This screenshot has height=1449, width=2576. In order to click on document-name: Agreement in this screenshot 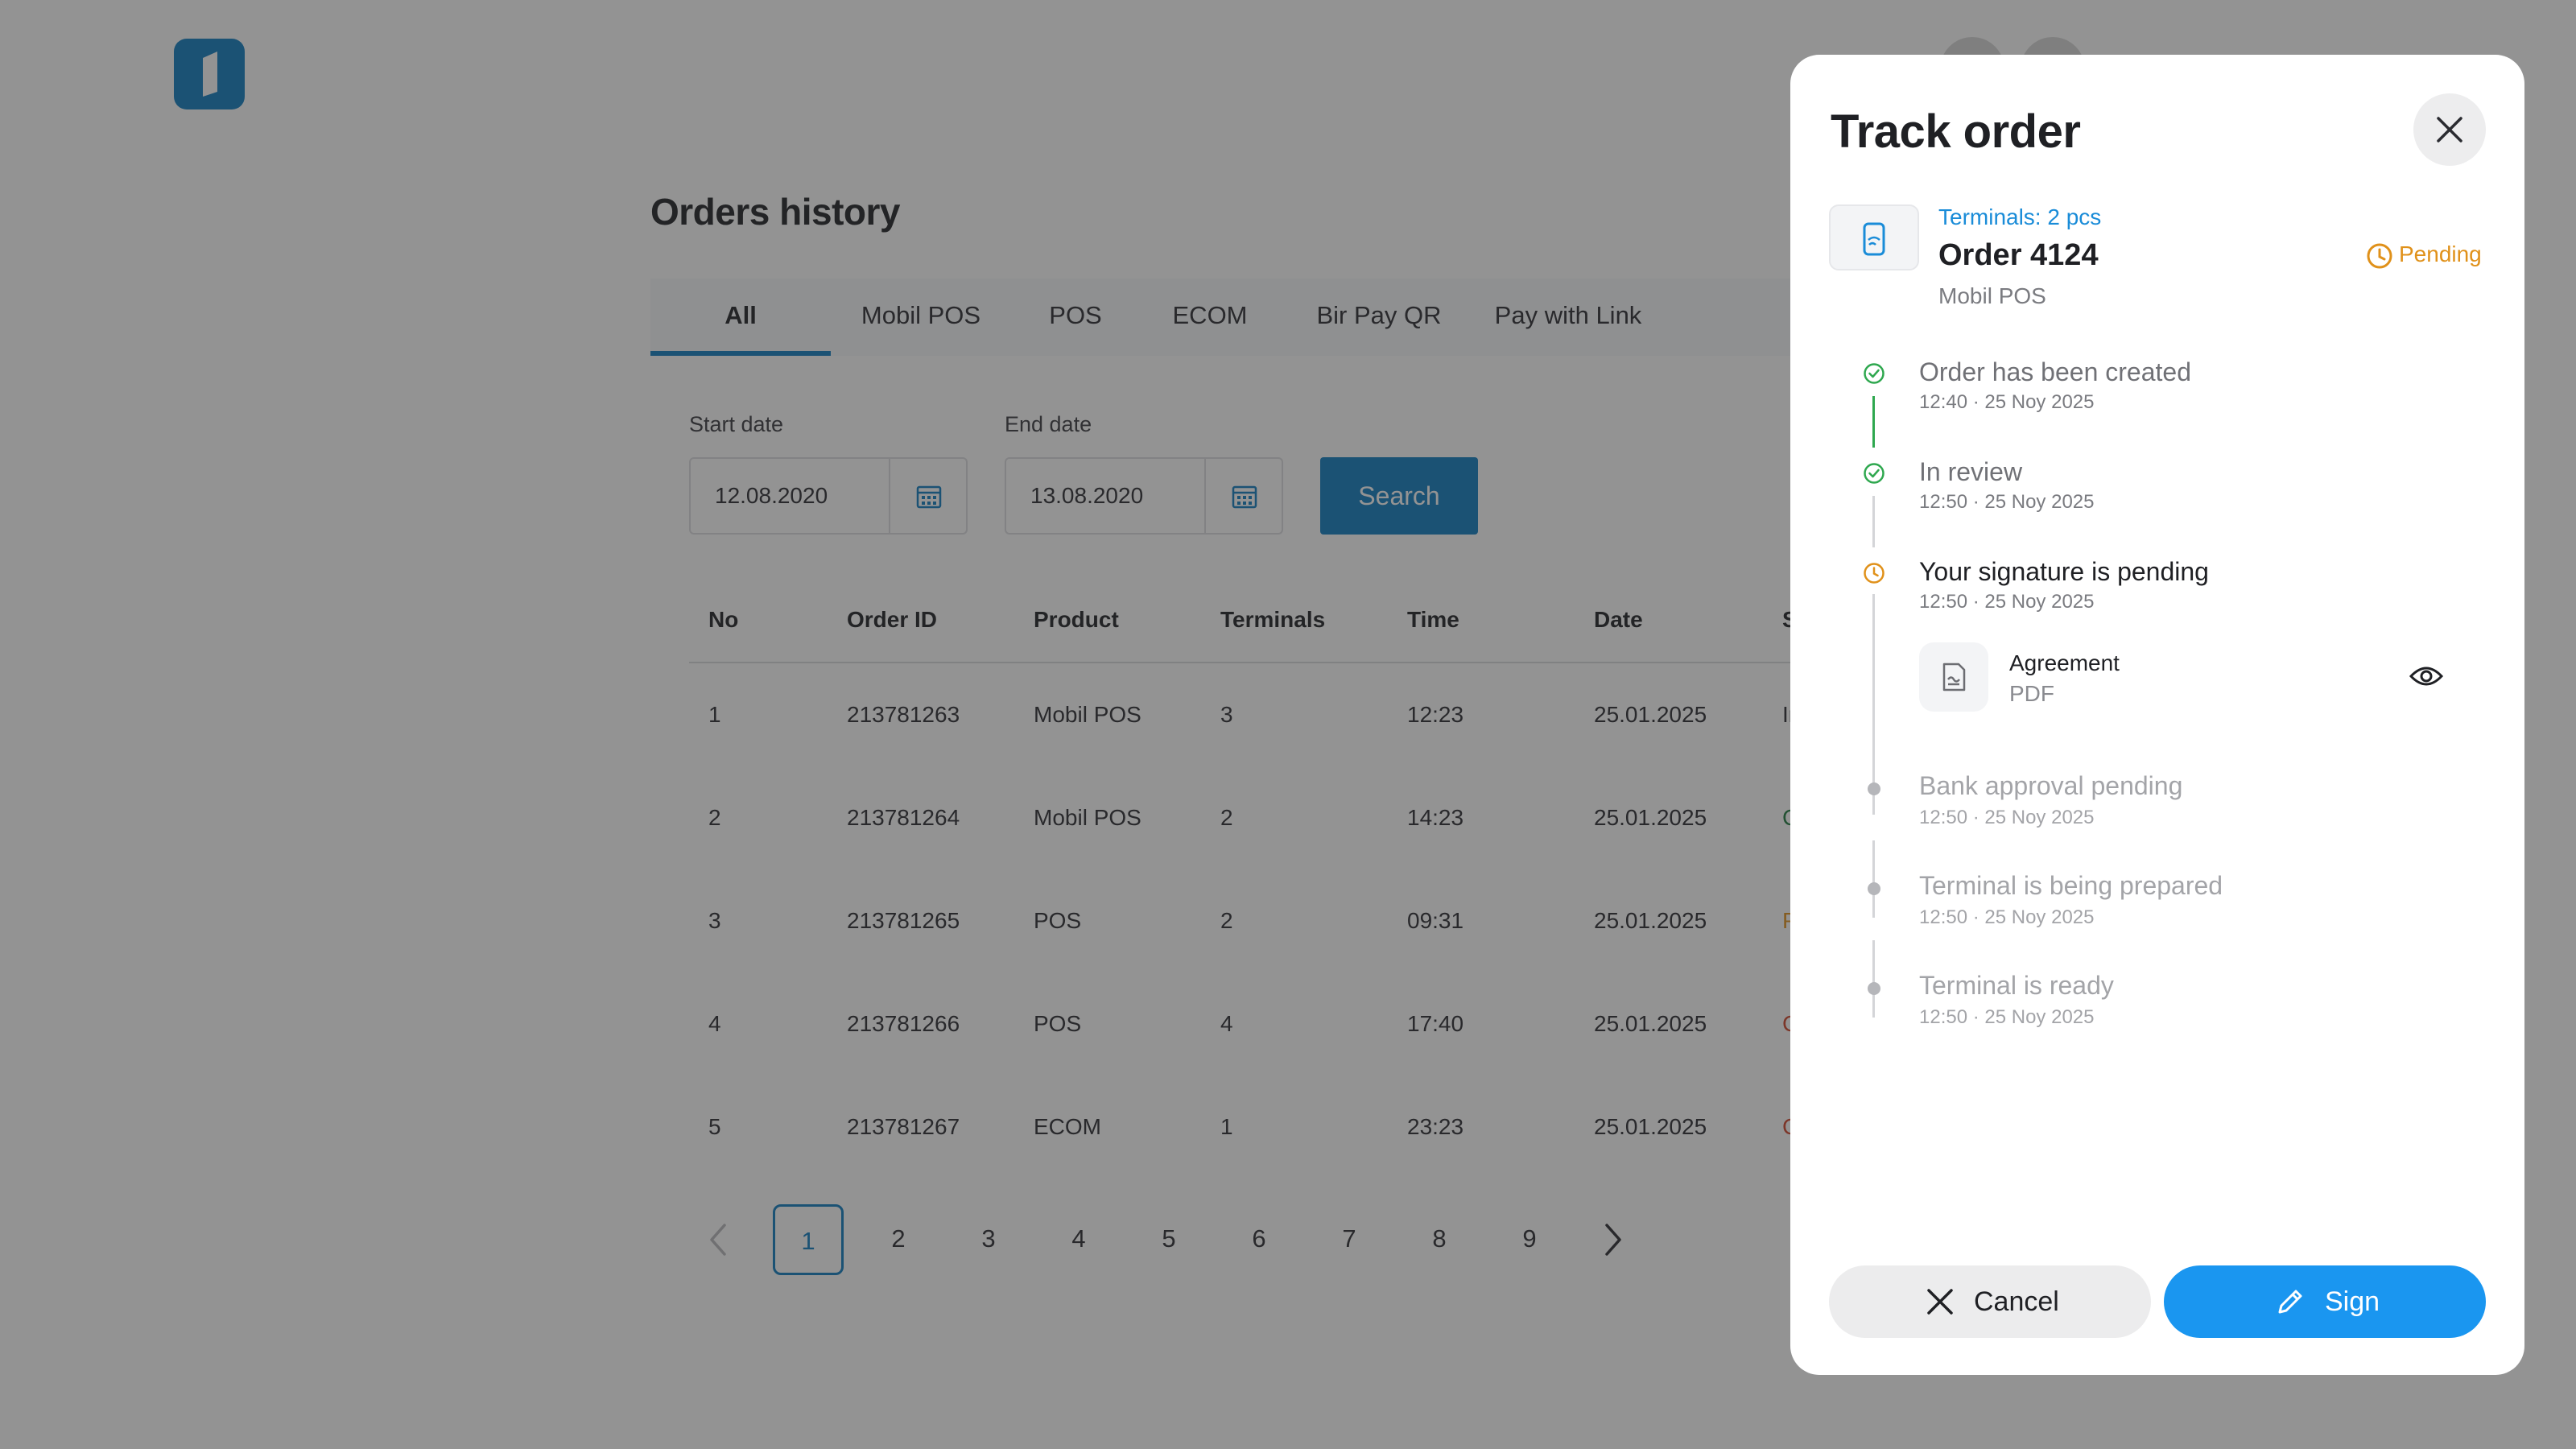, I will do `click(2064, 663)`.